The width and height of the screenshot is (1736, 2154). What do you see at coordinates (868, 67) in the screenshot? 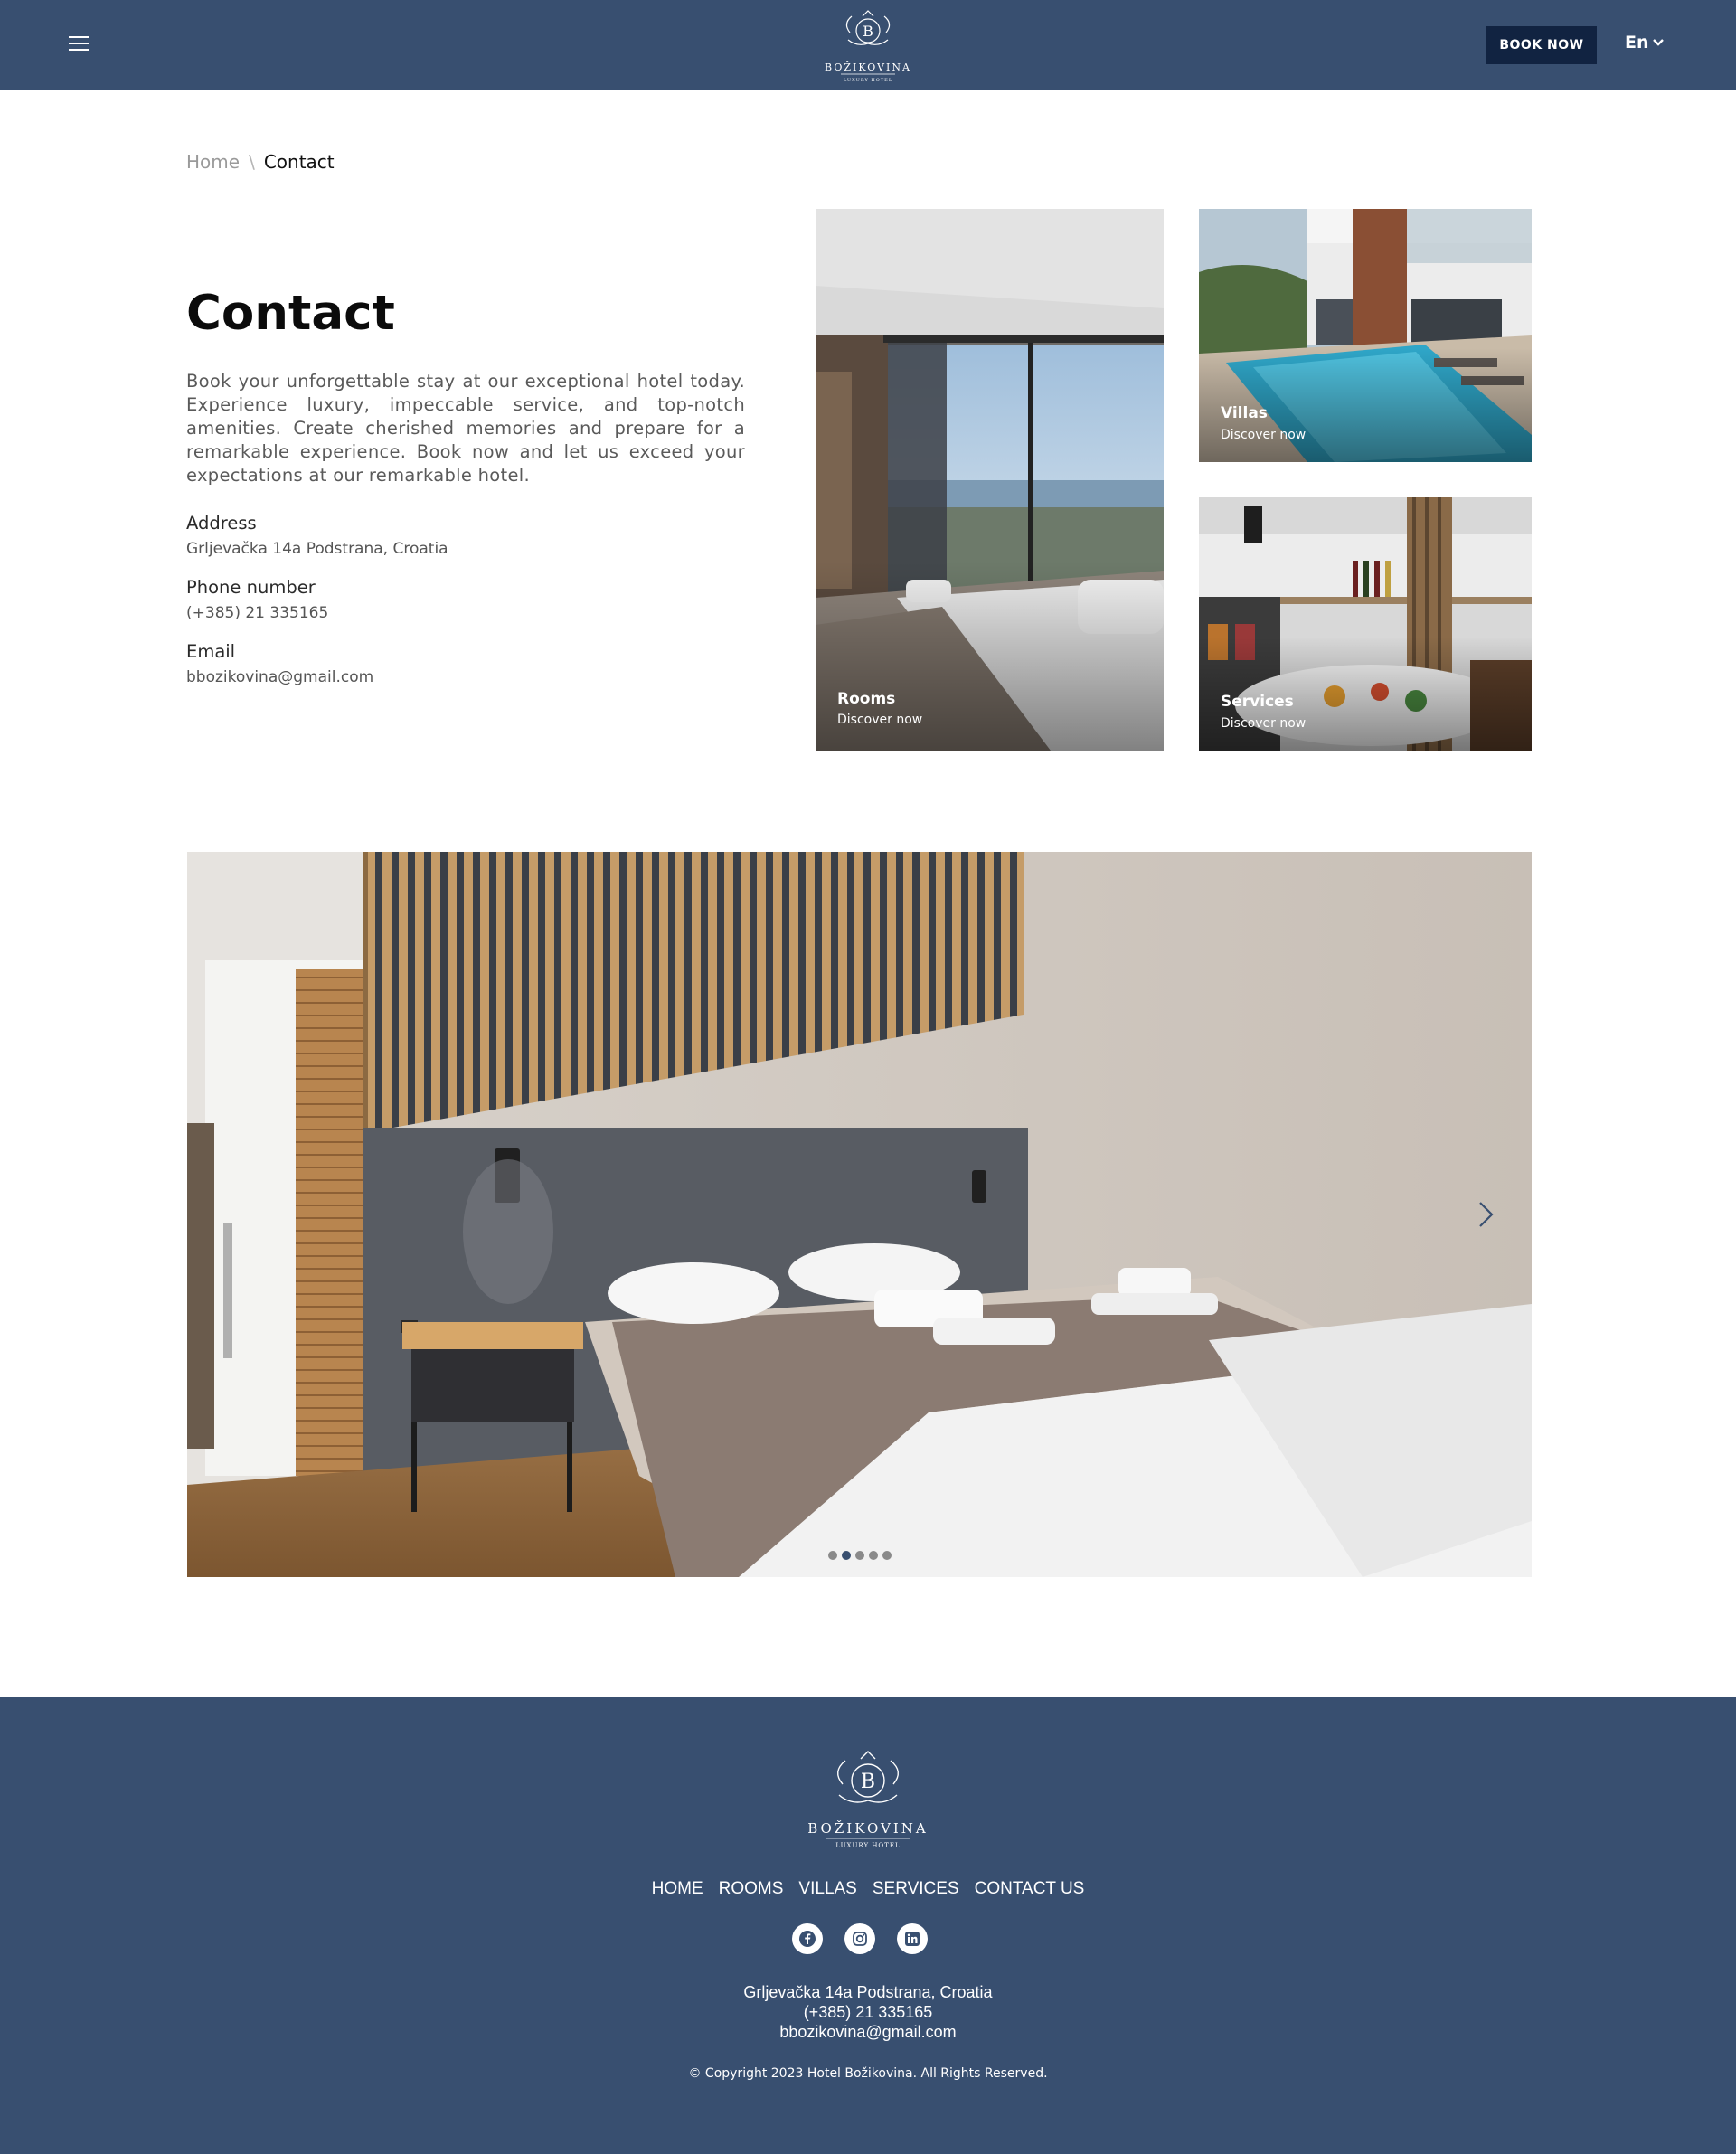
I see `brand-name: BOŽIKOVINA` at bounding box center [868, 67].